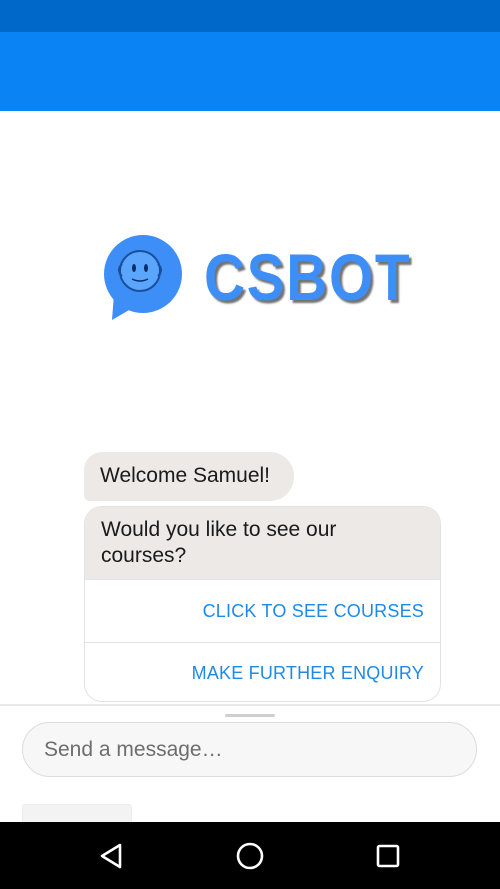  I want to click on drag-handle, so click(250, 715).